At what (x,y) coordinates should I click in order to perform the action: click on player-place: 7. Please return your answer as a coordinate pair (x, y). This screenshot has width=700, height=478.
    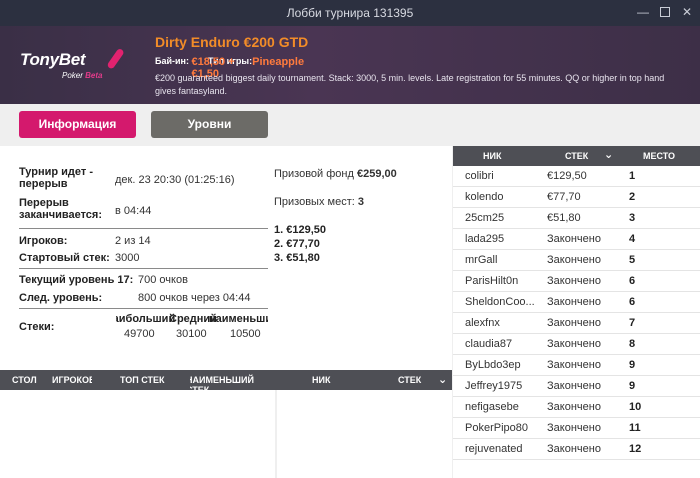
    Looking at the image, I should click on (632, 323).